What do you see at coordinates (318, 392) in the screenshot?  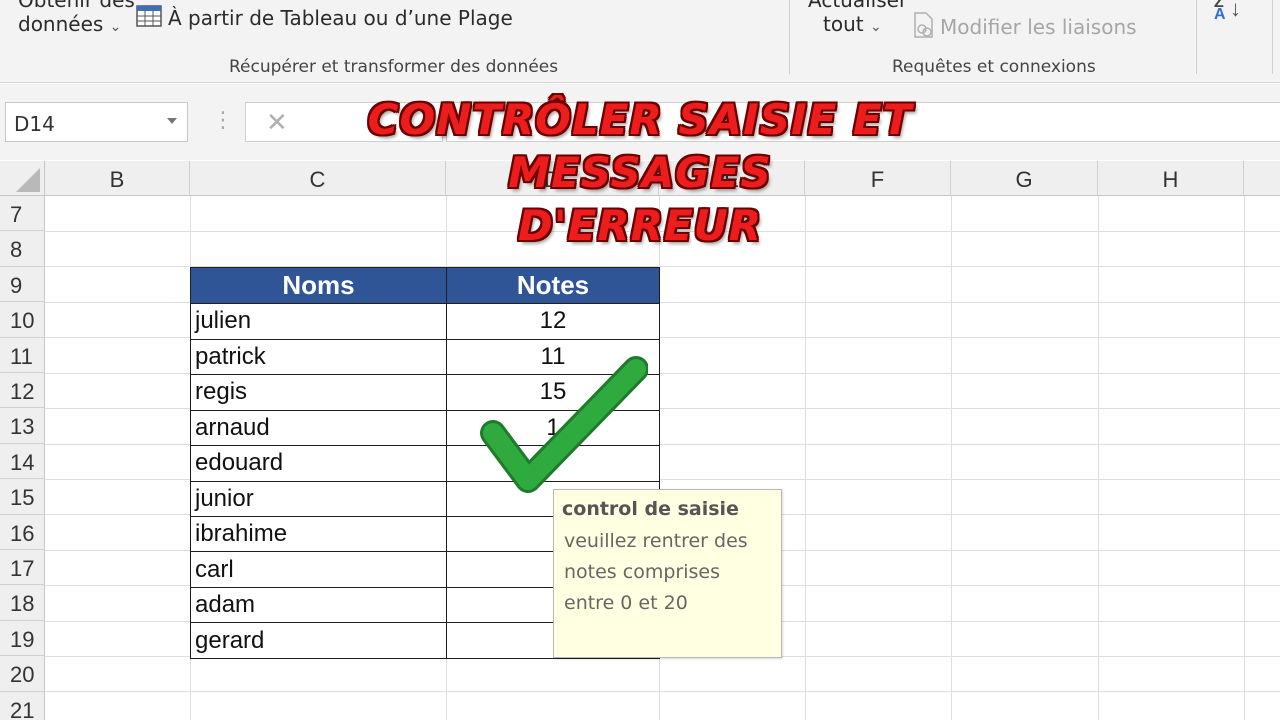 I see `name-cell: regis` at bounding box center [318, 392].